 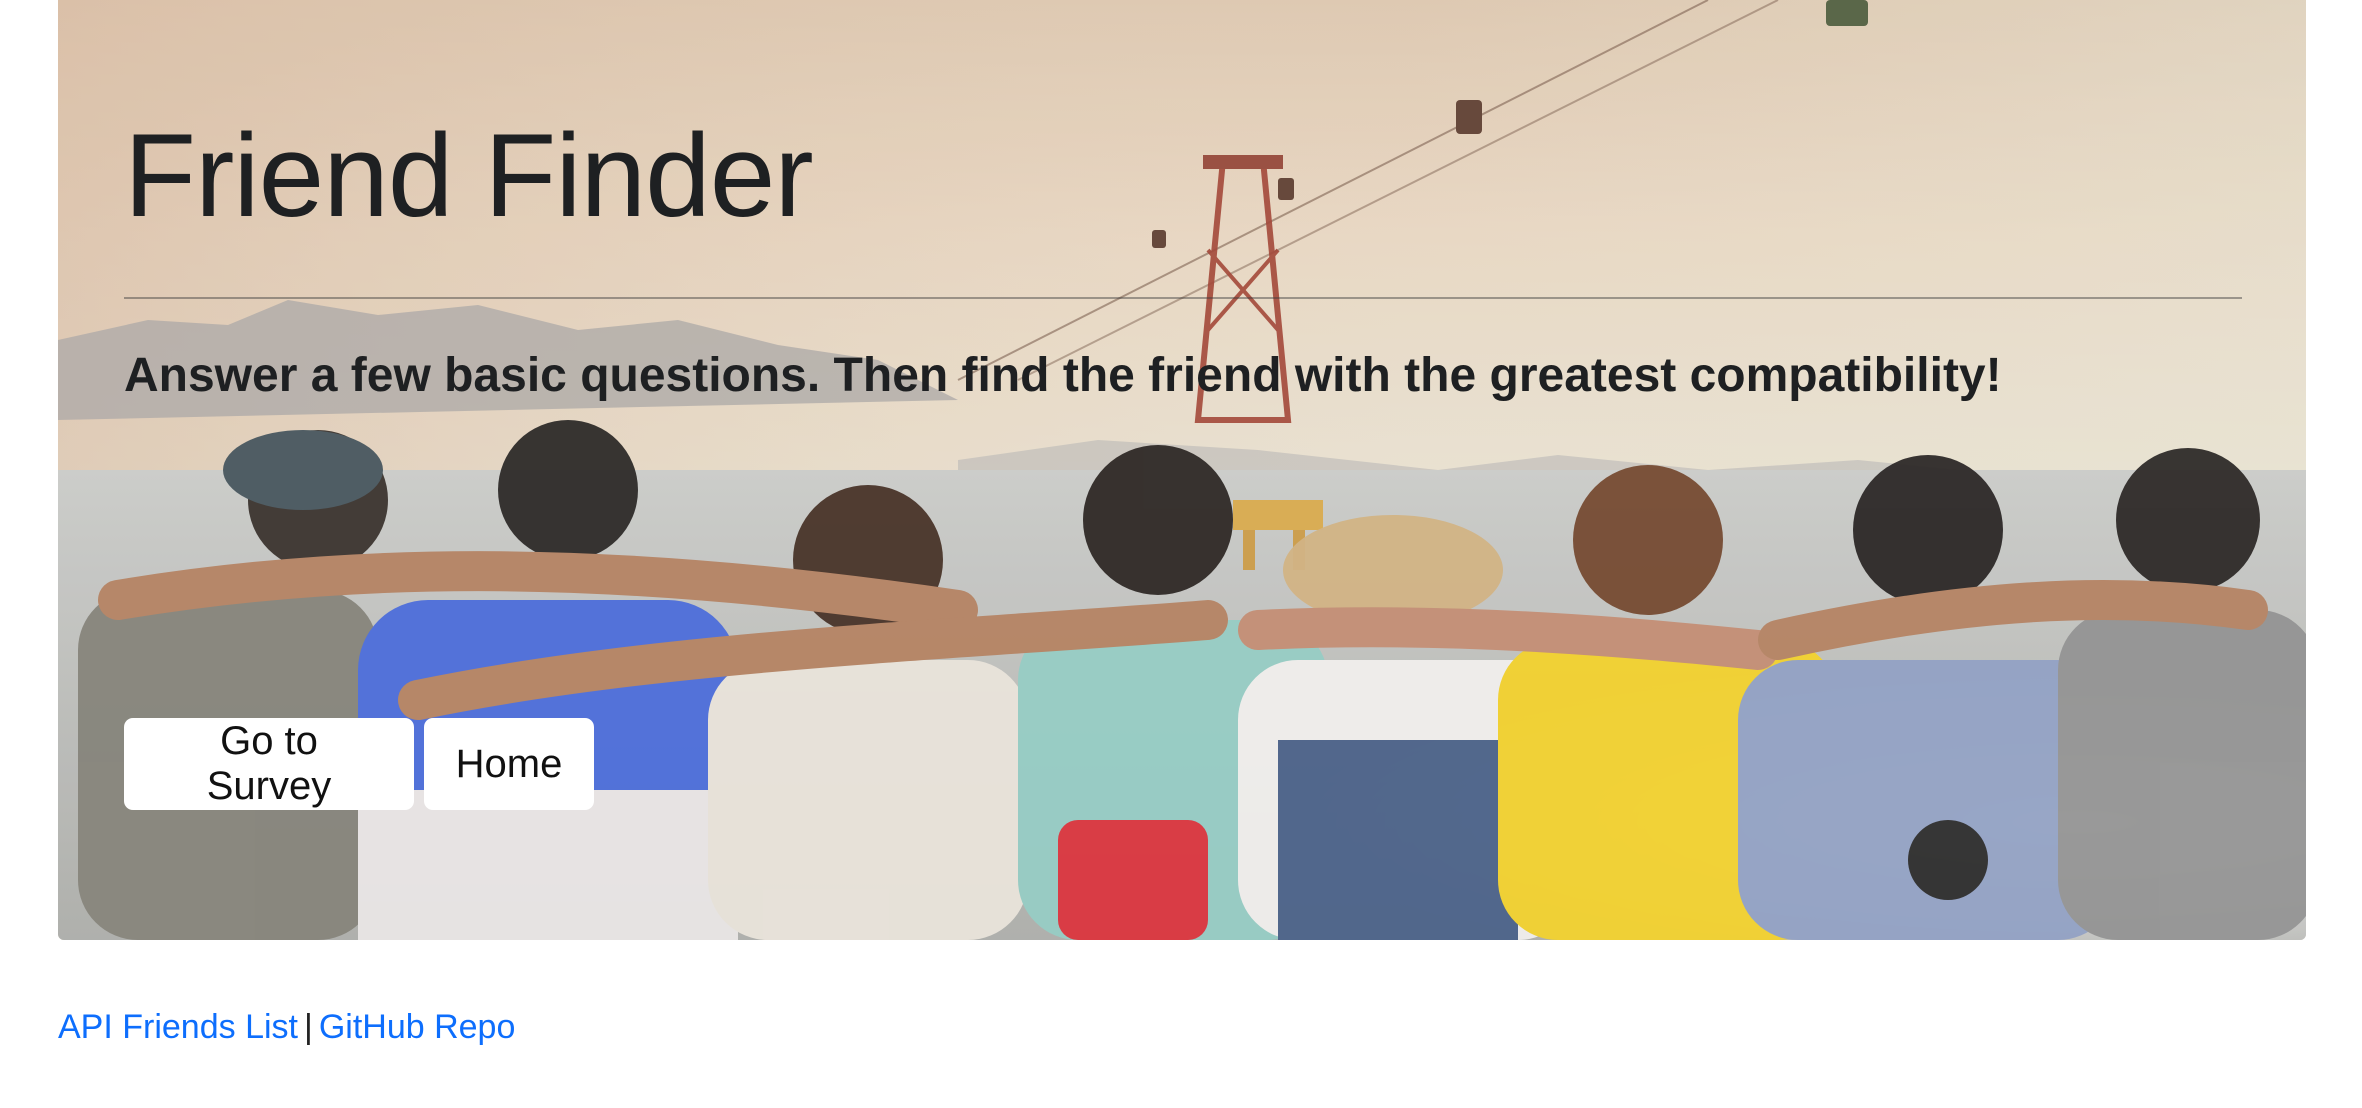 What do you see at coordinates (178, 1027) in the screenshot?
I see `api-friends-list-link: API Friends List` at bounding box center [178, 1027].